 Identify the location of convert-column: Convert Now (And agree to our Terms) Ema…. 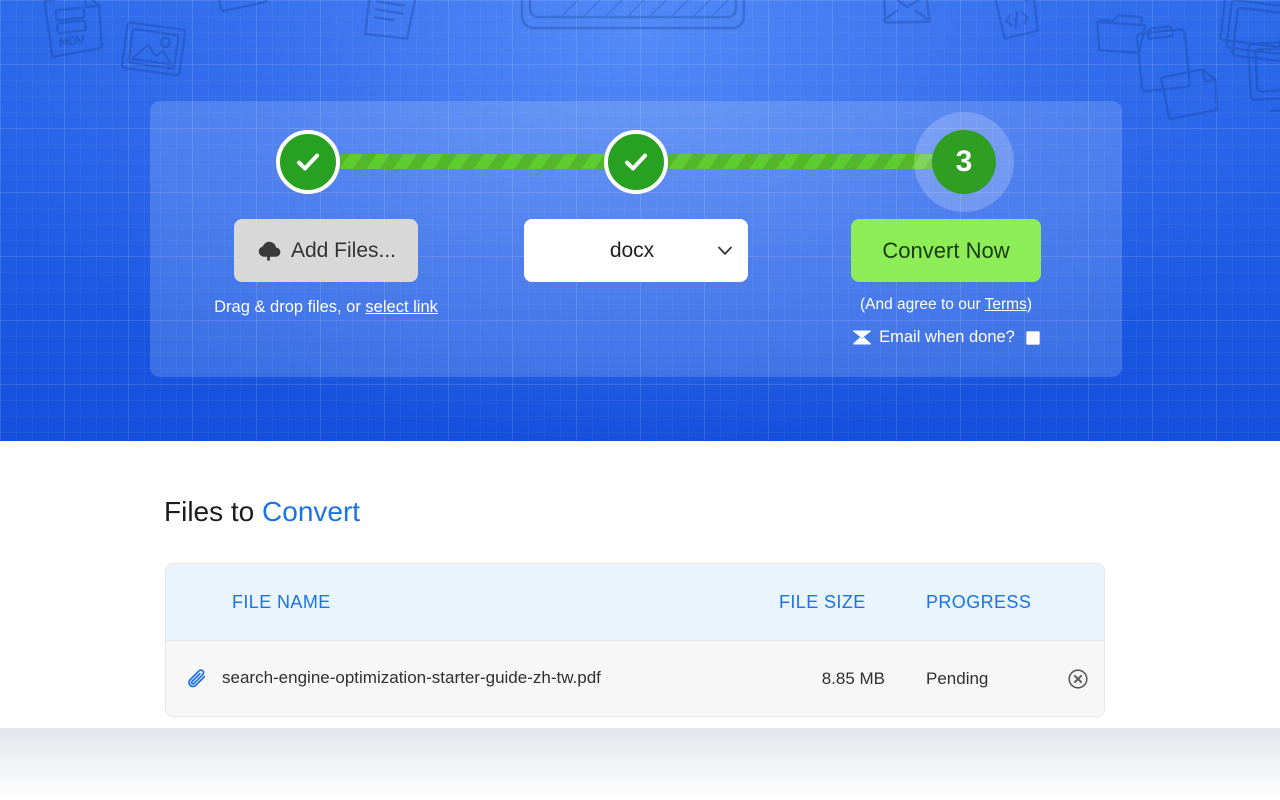
(946, 283).